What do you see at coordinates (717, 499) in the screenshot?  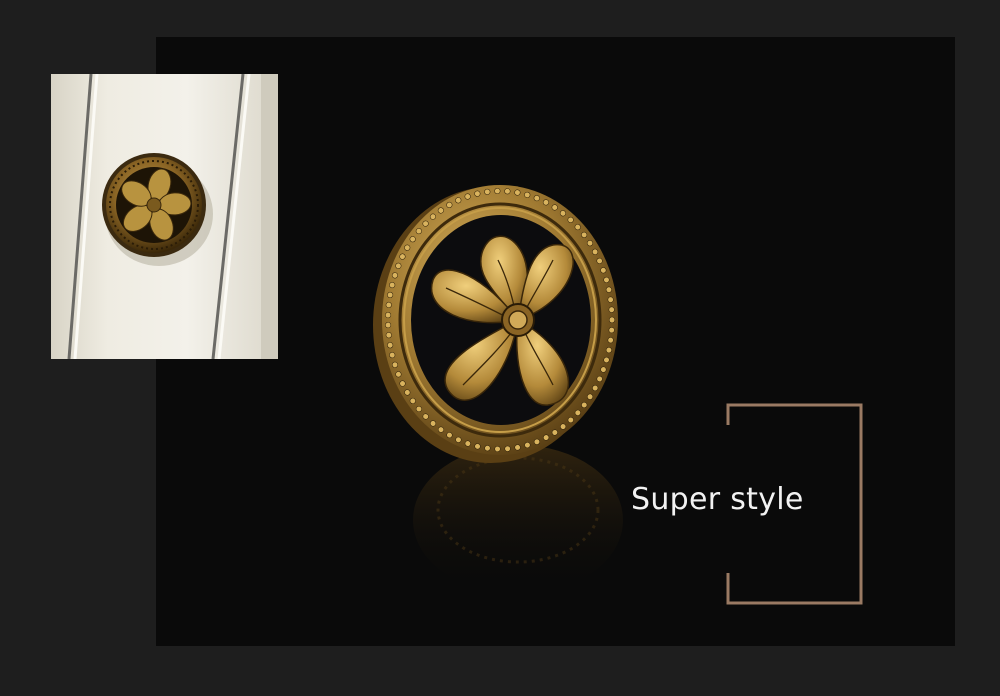 I see `caption-text: Super style` at bounding box center [717, 499].